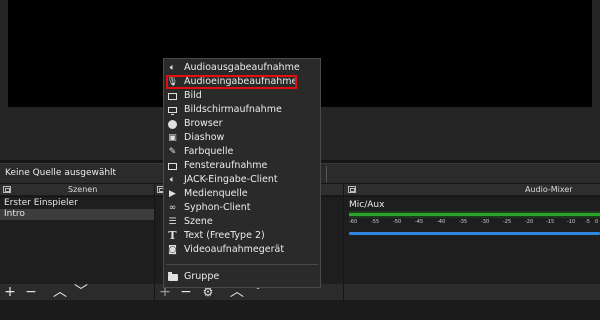 The image size is (600, 320). What do you see at coordinates (242, 96) in the screenshot?
I see `menu-item-image: Bild` at bounding box center [242, 96].